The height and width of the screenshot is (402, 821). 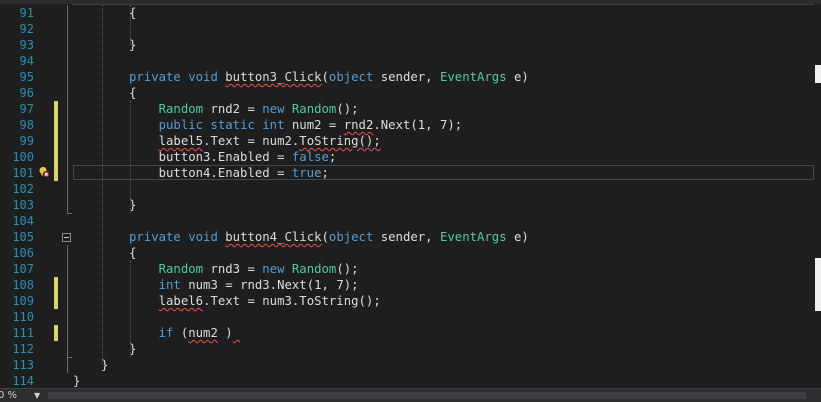 I want to click on code-token: .Text = num2., so click(x=251, y=141).